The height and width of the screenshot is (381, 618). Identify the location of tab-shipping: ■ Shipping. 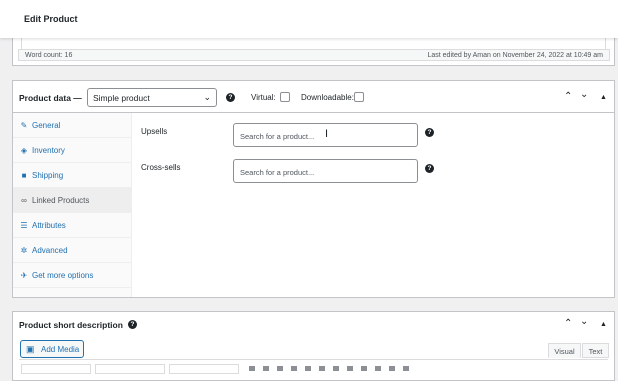
(72, 175).